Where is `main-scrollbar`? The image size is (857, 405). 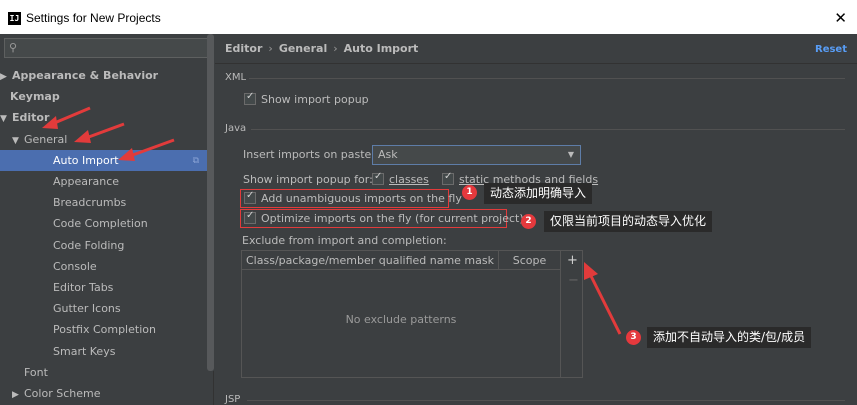
main-scrollbar is located at coordinates (852, 234).